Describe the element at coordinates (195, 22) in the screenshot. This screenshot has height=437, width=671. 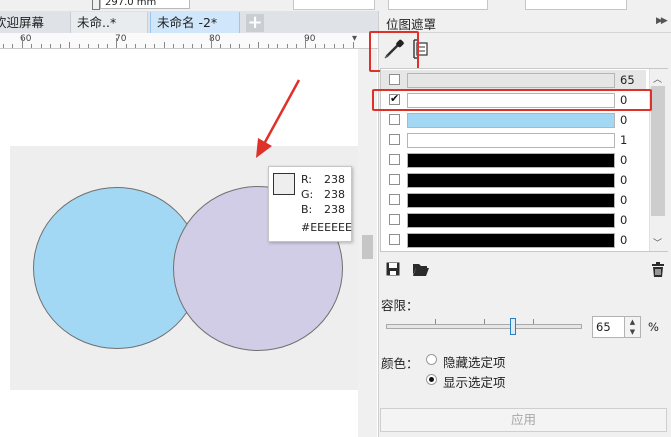
I see `tab-untitled-2: 未命名 -2*` at that location.